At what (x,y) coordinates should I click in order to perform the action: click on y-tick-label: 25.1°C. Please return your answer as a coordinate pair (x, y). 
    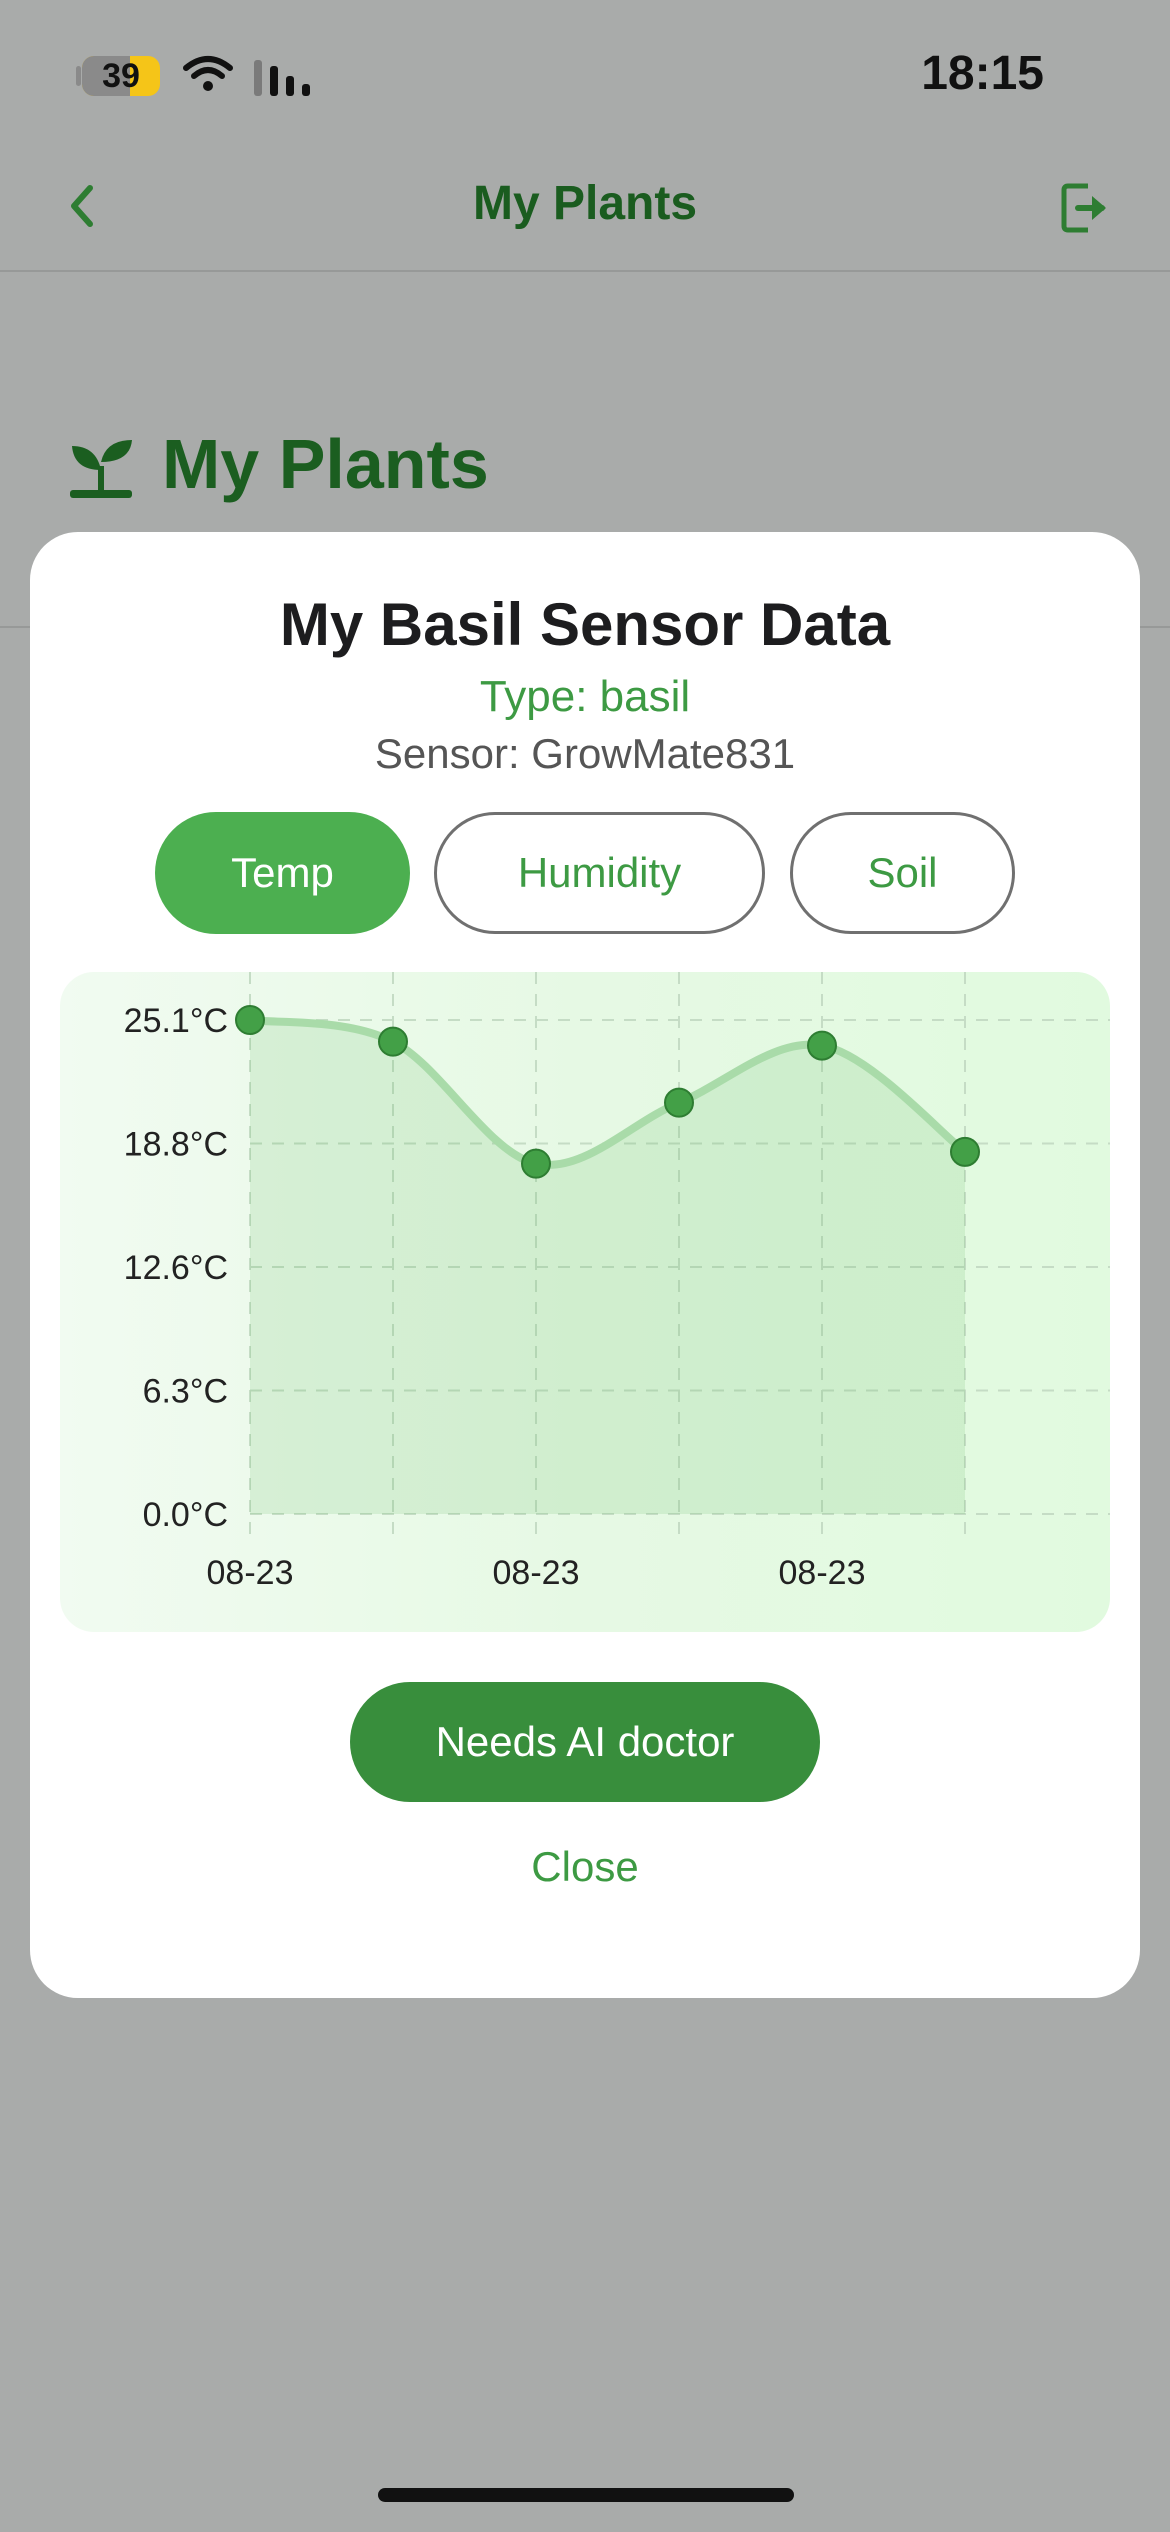
    Looking at the image, I should click on (176, 1021).